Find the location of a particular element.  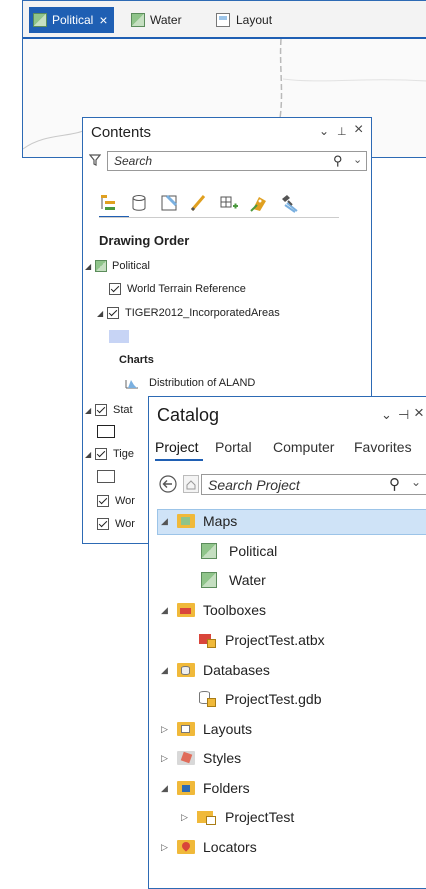

tab-portal: Portal is located at coordinates (233, 447).